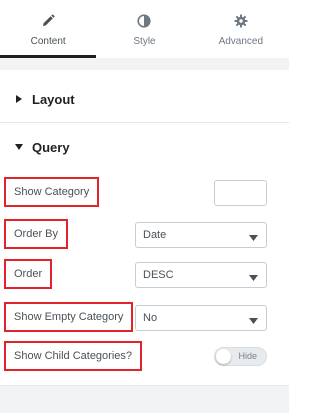 This screenshot has height=413, width=320. Describe the element at coordinates (240, 193) in the screenshot. I see `show-category-input` at that location.